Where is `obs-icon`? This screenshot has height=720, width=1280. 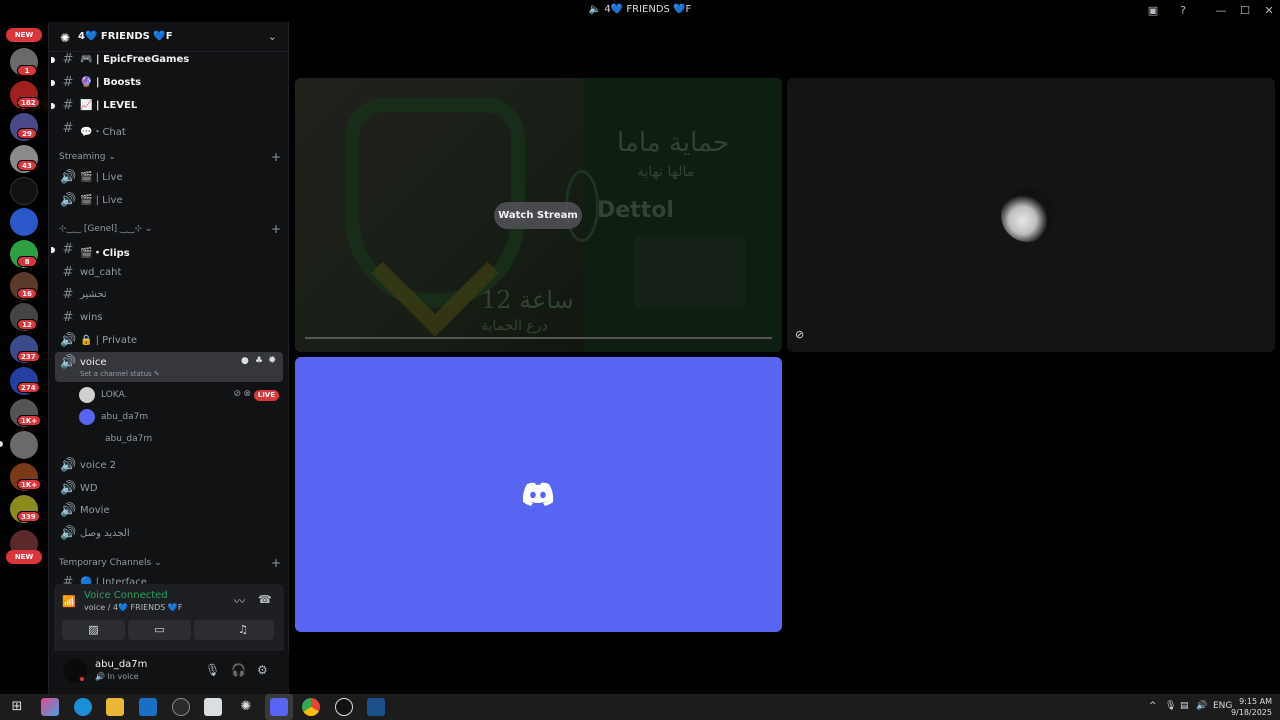
obs-icon is located at coordinates (344, 707).